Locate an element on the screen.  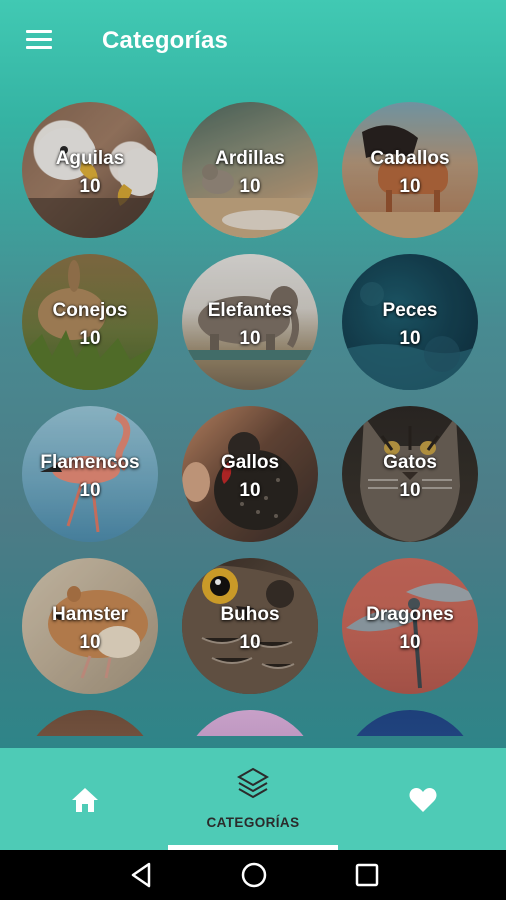
category-name: Elefantes is located at coordinates (250, 310).